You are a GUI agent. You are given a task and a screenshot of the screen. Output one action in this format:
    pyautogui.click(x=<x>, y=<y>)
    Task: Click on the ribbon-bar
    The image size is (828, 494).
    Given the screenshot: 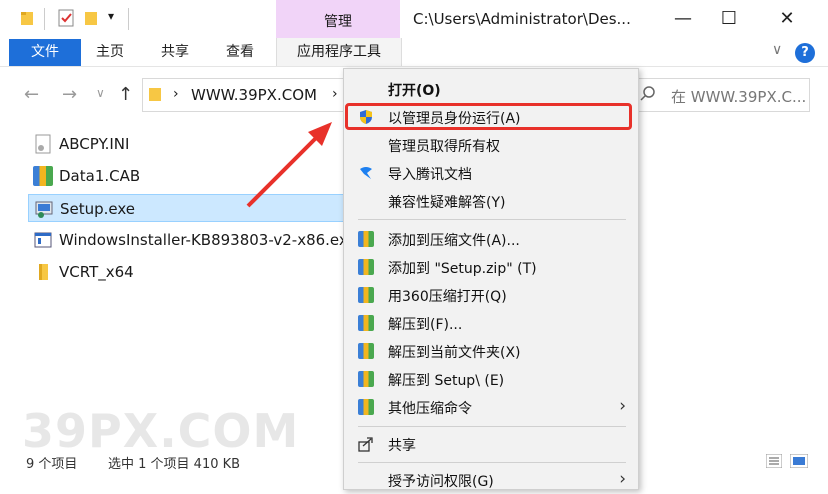 What is the action you would take?
    pyautogui.click(x=414, y=52)
    